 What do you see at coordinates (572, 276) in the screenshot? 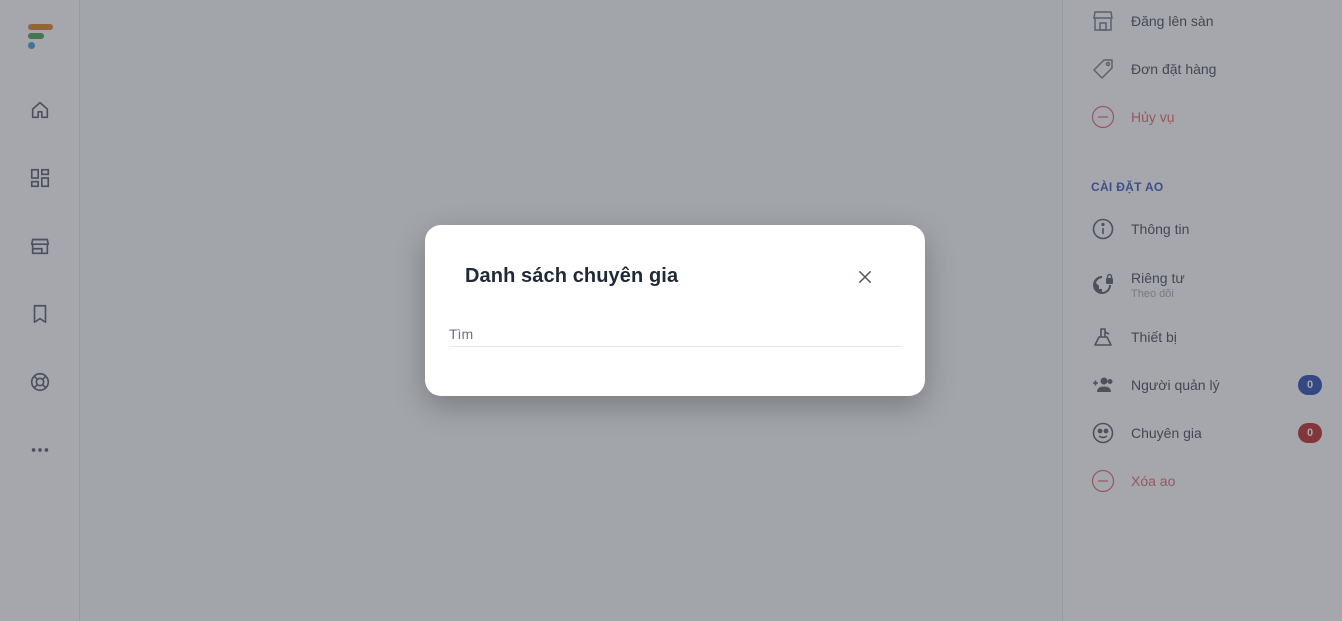
I see `dialog-title: Danh sách chuyên gia` at bounding box center [572, 276].